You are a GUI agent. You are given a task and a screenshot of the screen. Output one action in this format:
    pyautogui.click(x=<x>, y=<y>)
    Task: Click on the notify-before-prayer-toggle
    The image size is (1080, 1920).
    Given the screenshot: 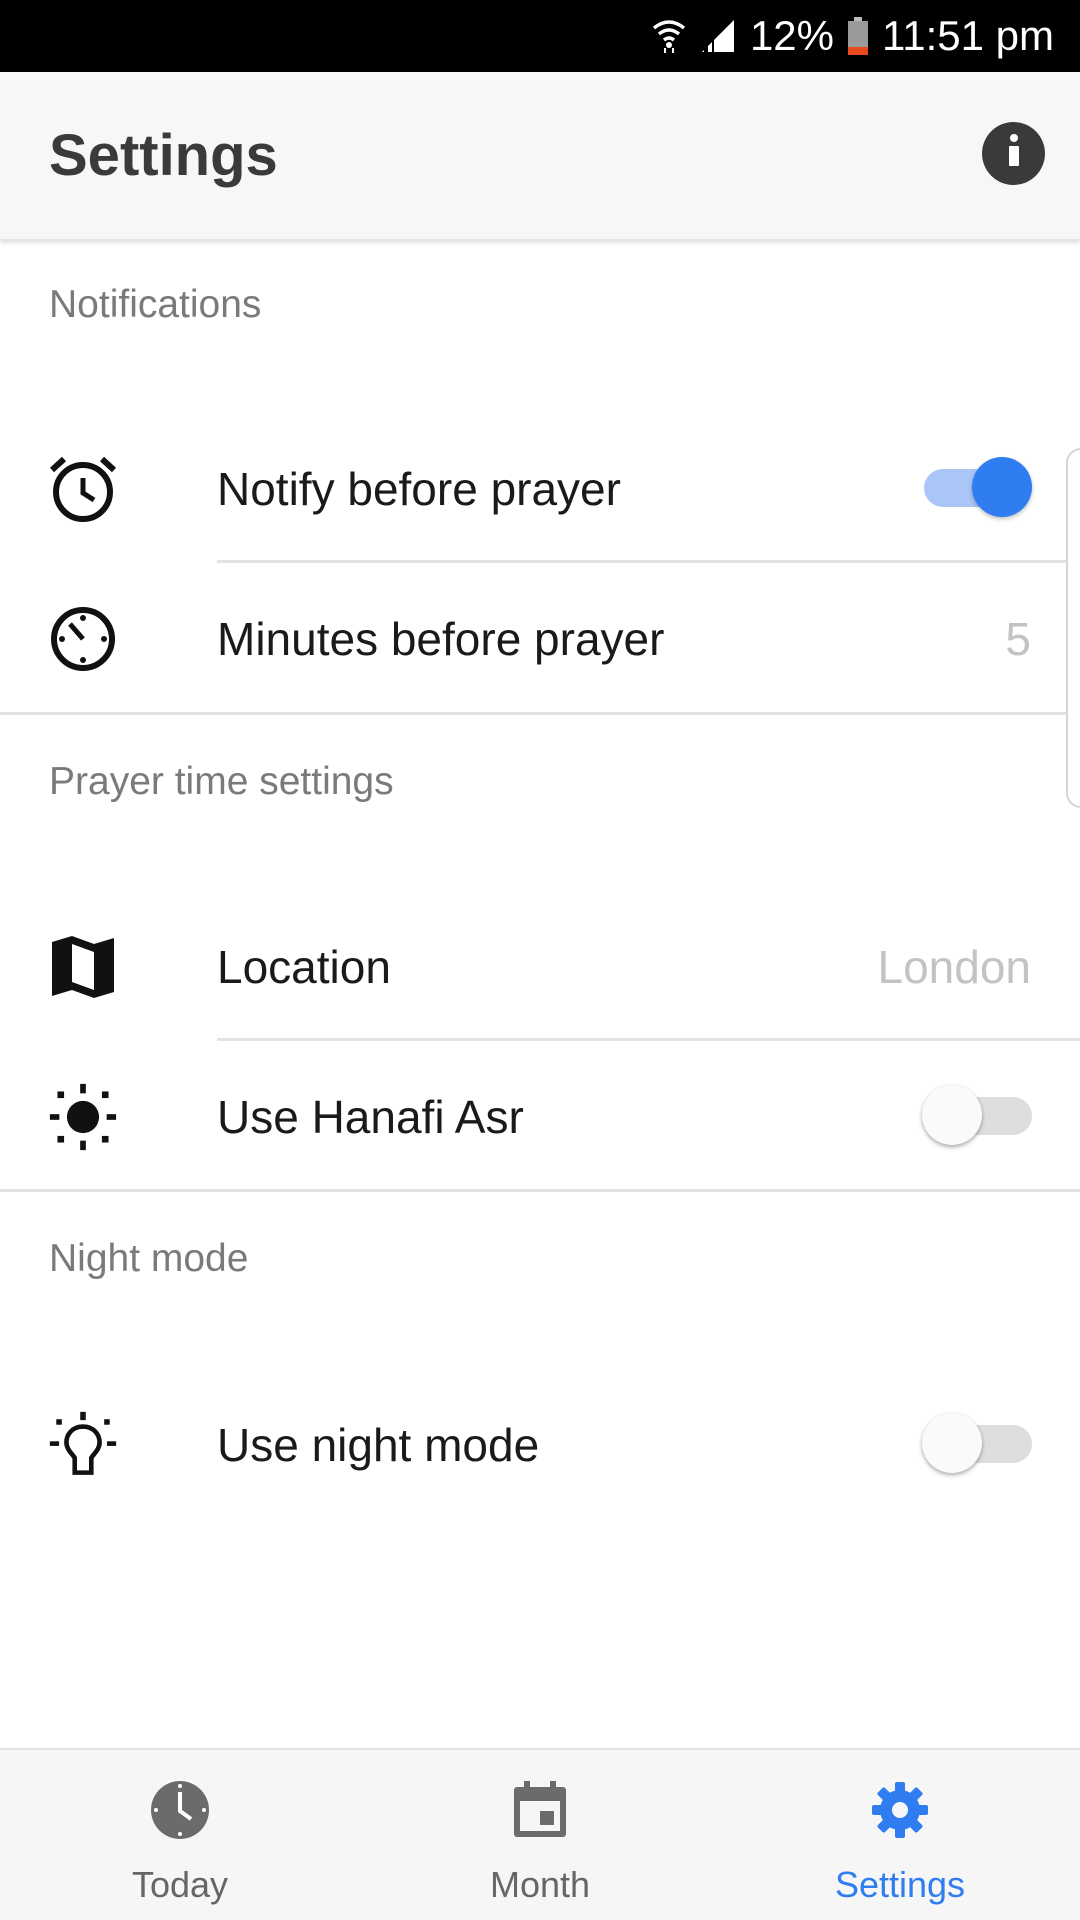 What is the action you would take?
    pyautogui.click(x=977, y=487)
    